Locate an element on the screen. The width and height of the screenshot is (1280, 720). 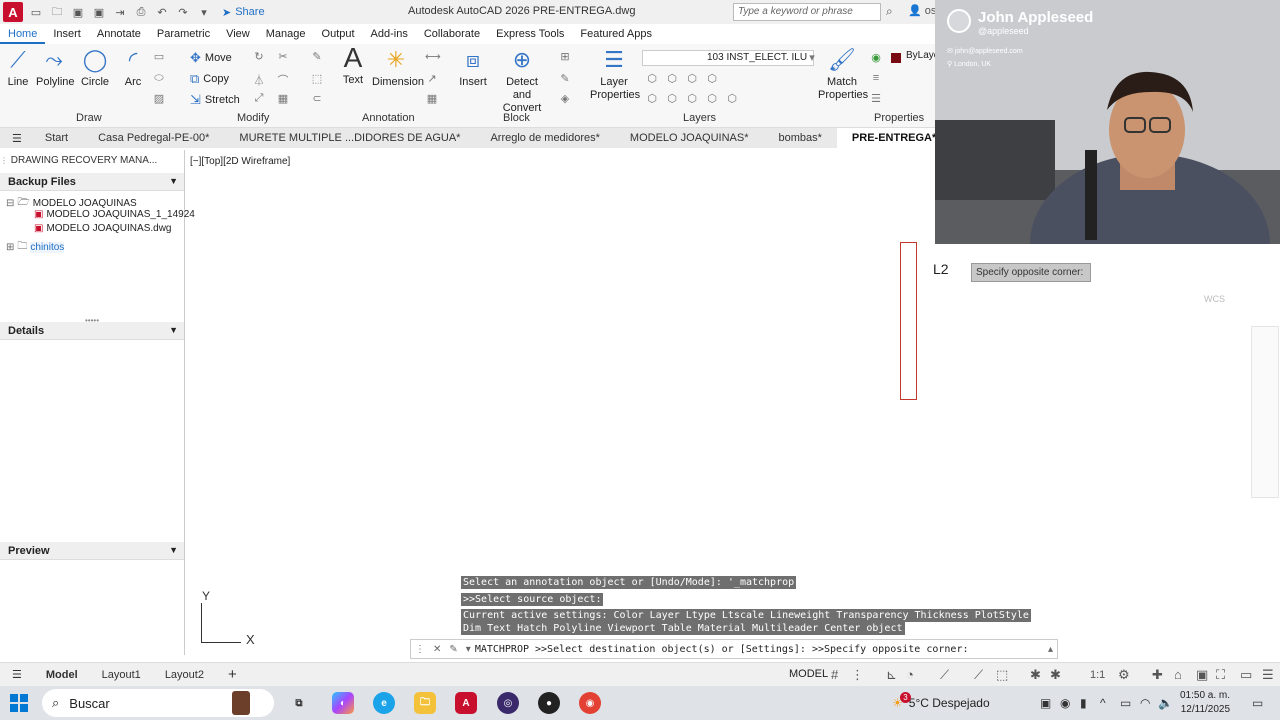
open-file-icon: 🗀 is located at coordinates (57, 12).